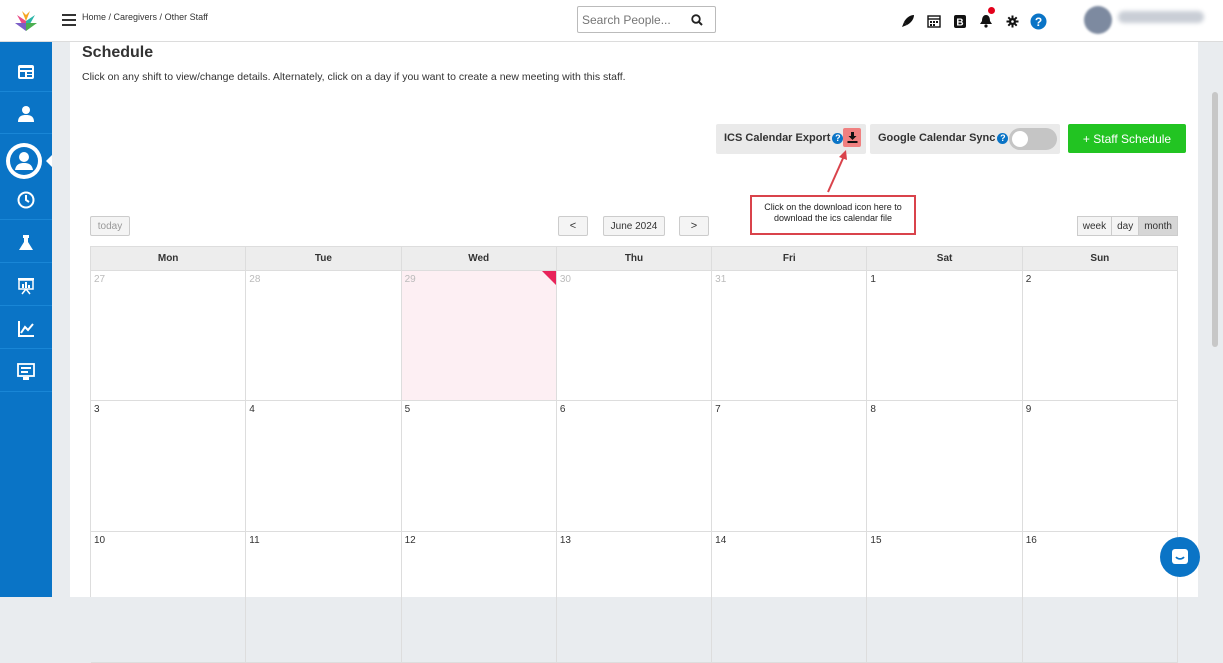  What do you see at coordinates (186, 17) in the screenshot?
I see `breadcrumb-other-staff: Other Staff` at bounding box center [186, 17].